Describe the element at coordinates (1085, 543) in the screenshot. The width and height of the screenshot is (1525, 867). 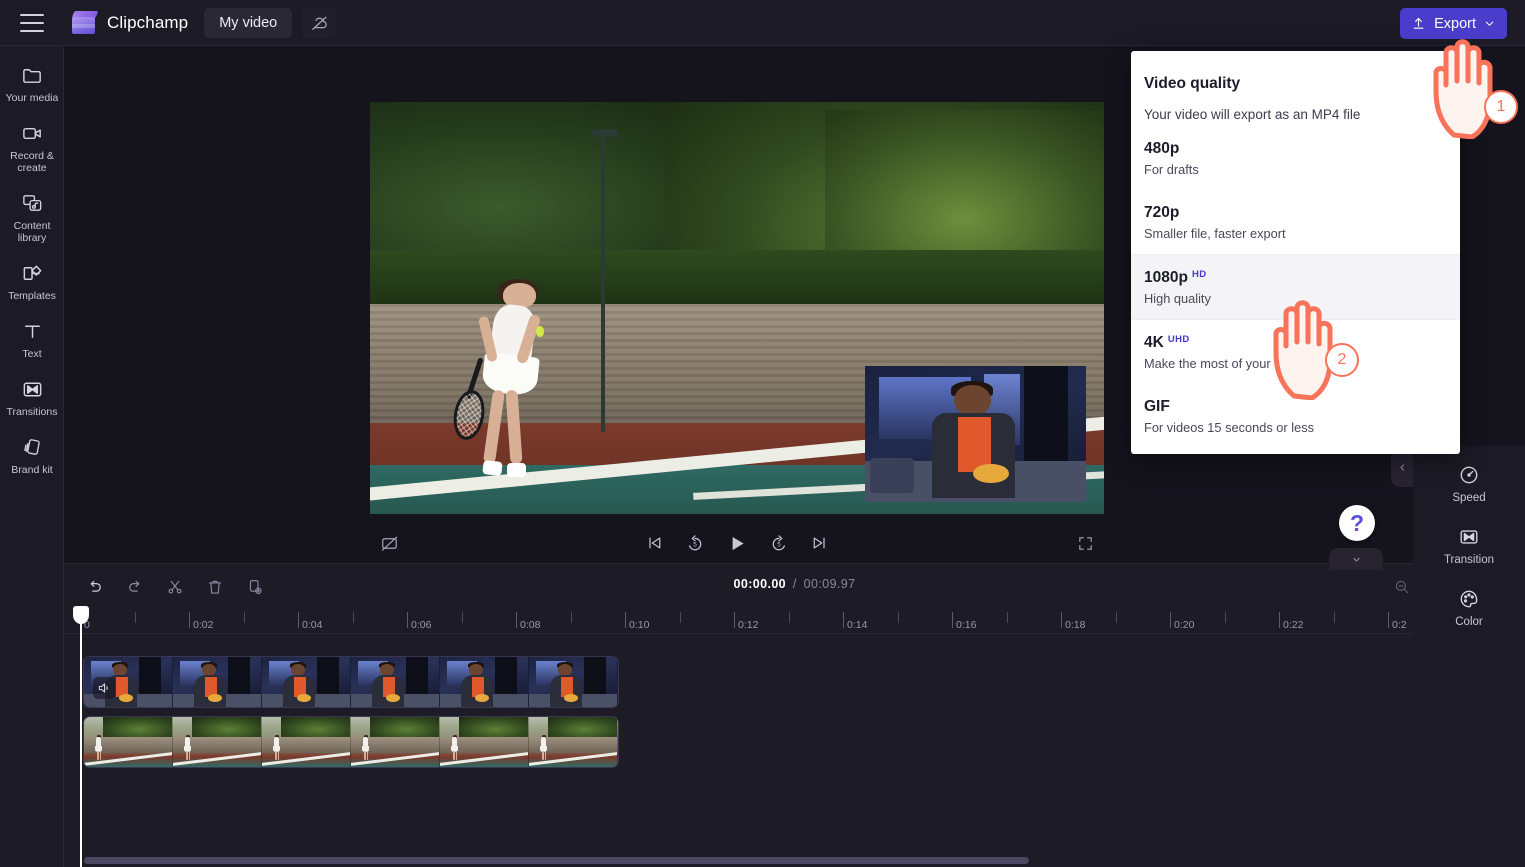
I see `fullscreen-icon` at that location.